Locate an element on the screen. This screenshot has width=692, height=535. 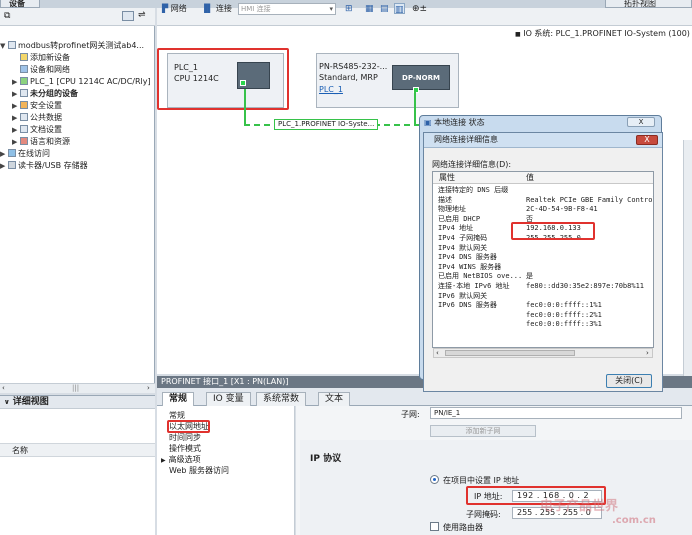
detail-view-header: ∨ 详细视图 is located at coordinates (77, 402).